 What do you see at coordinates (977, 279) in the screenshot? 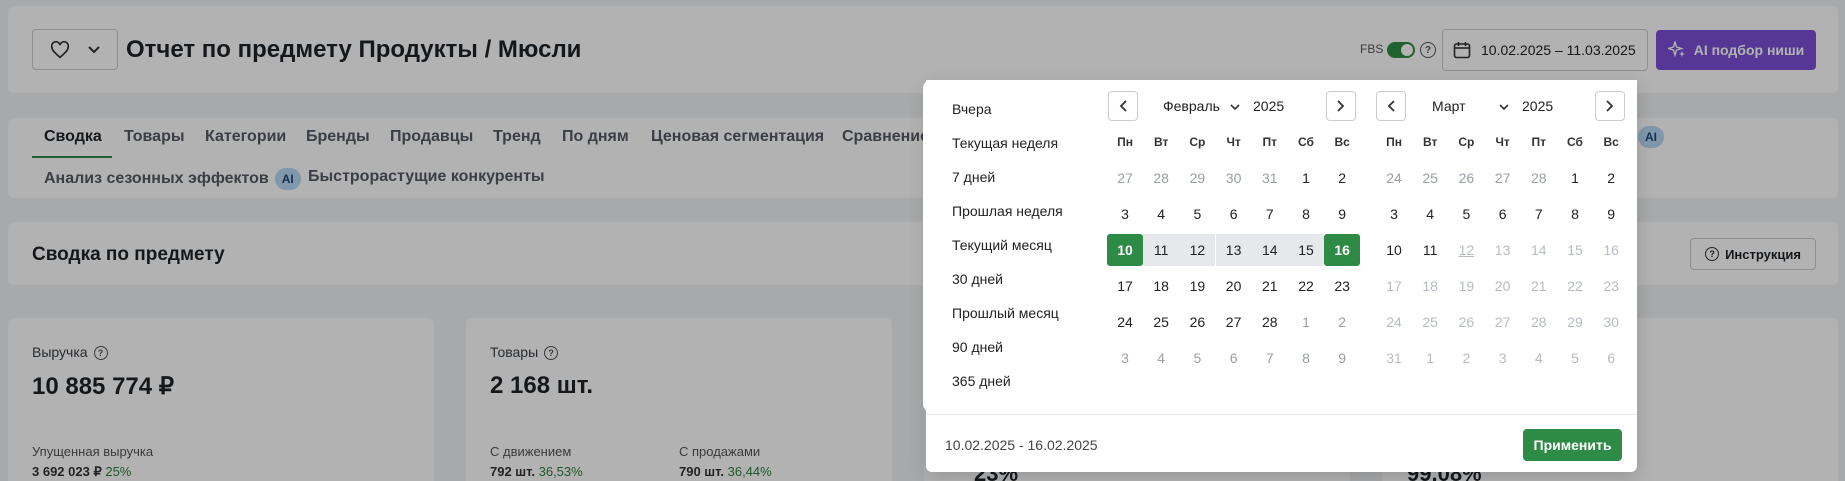
I see `preset-30-days: 30 дней` at bounding box center [977, 279].